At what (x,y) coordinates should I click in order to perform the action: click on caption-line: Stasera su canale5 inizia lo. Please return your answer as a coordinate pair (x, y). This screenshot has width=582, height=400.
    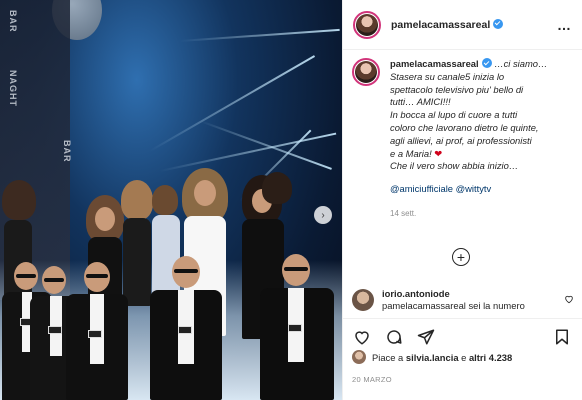
    Looking at the image, I should click on (447, 76).